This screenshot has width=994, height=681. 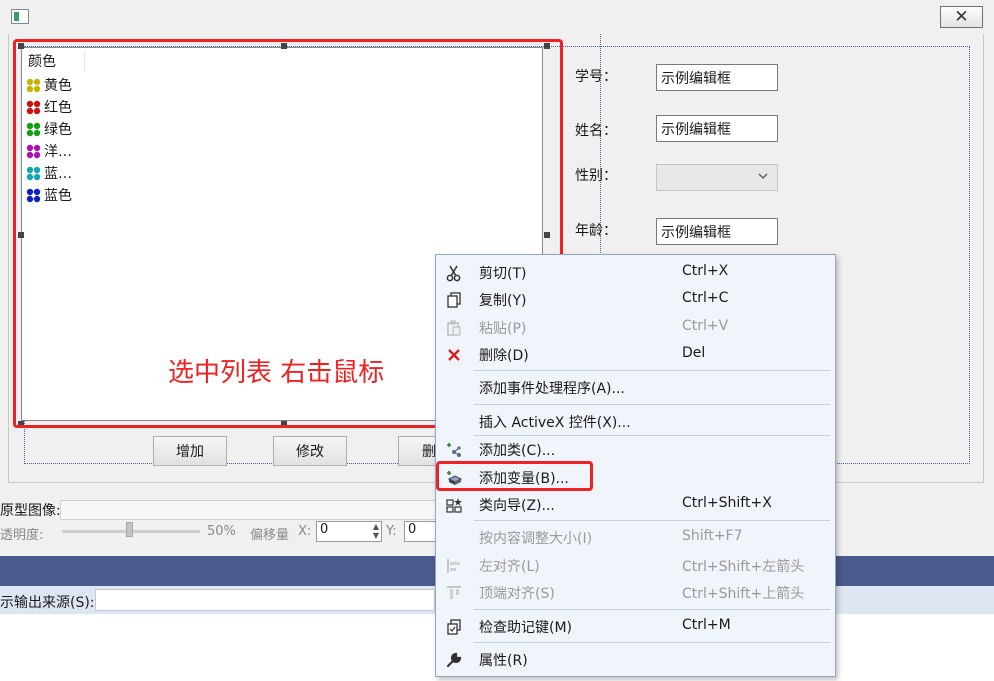 What do you see at coordinates (30, 511) in the screenshot?
I see `image-label: 原型图像:` at bounding box center [30, 511].